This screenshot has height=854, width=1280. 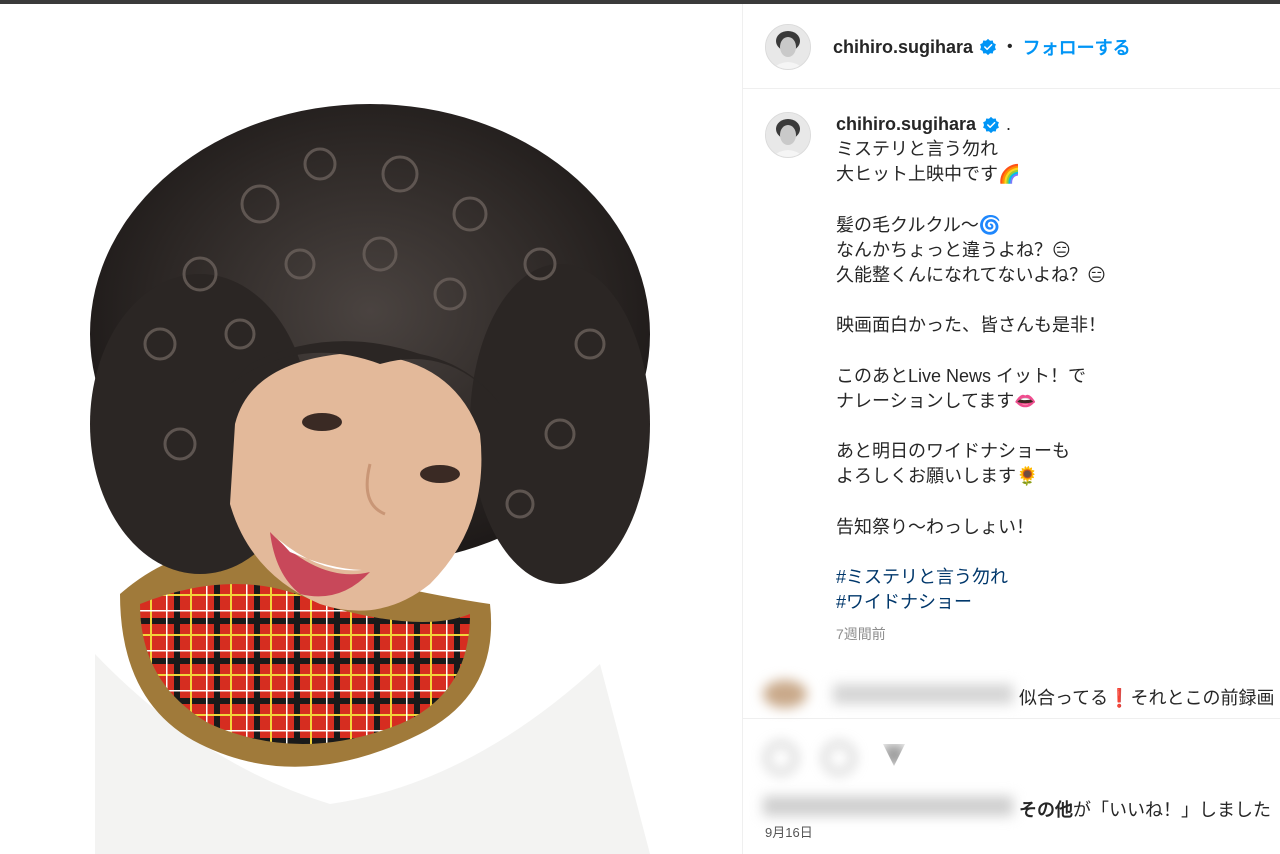 I want to click on caption-line: ミステリと言う勿れ, so click(x=917, y=149).